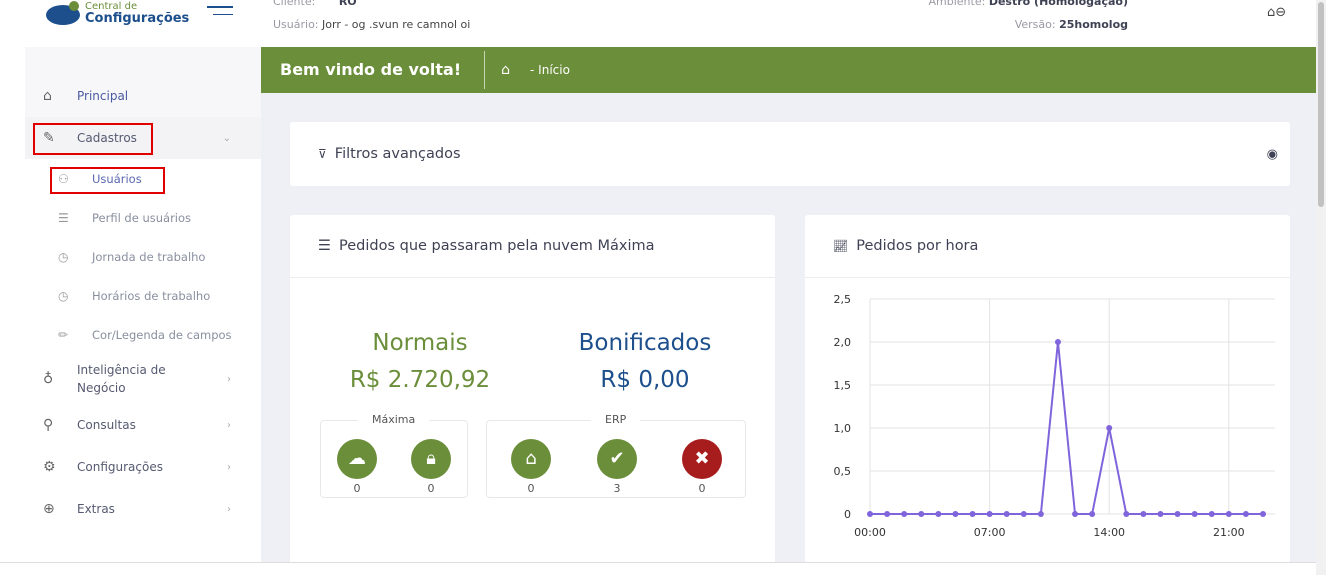 This screenshot has width=1326, height=575. Describe the element at coordinates (143, 256) in the screenshot. I see `sidebar-item-jornada: ◷ Jornada de trabalho` at that location.